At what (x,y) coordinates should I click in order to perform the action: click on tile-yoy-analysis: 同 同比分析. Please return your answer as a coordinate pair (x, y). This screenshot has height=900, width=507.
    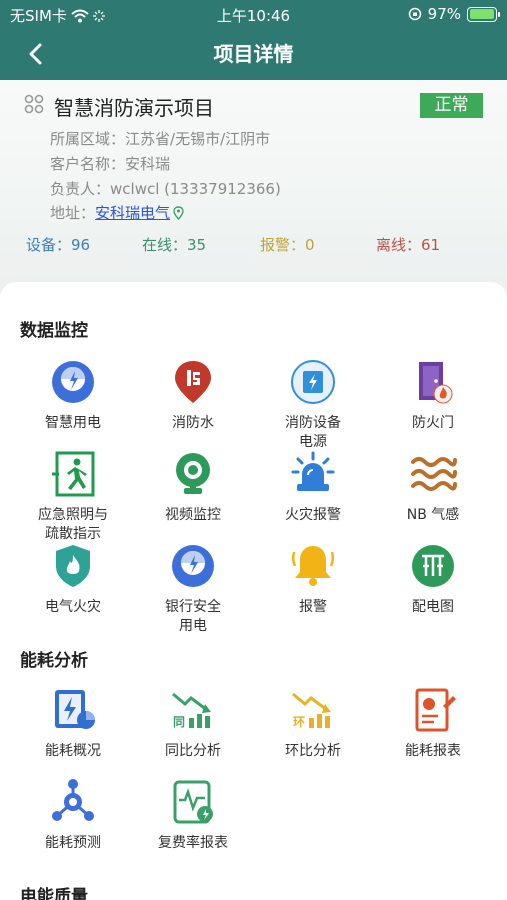
    Looking at the image, I should click on (193, 723).